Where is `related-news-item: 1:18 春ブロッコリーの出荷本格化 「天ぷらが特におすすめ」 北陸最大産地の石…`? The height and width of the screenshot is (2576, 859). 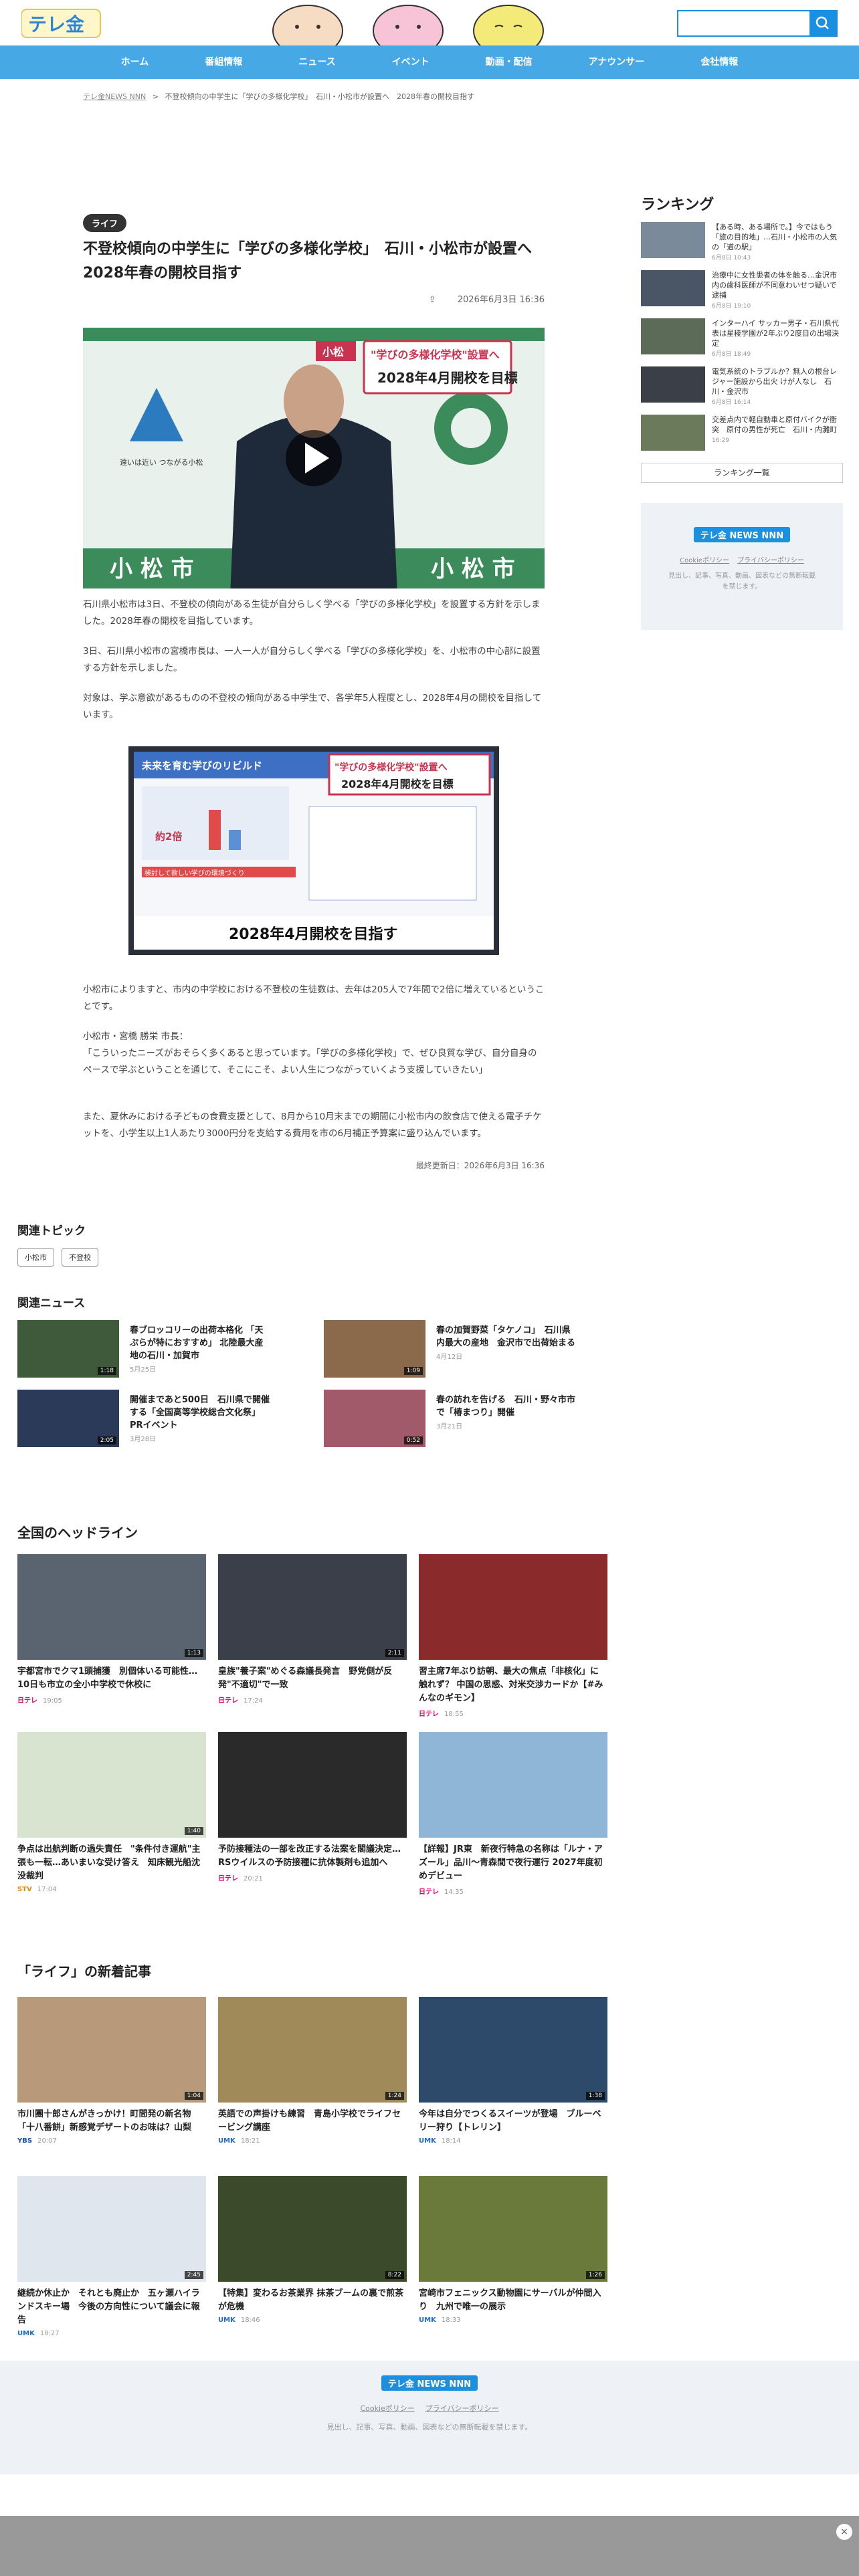 related-news-item: 1:18 春ブロッコリーの出荷本格化 「天ぷらが特におすすめ」 北陸最大産地の石… is located at coordinates (144, 1350).